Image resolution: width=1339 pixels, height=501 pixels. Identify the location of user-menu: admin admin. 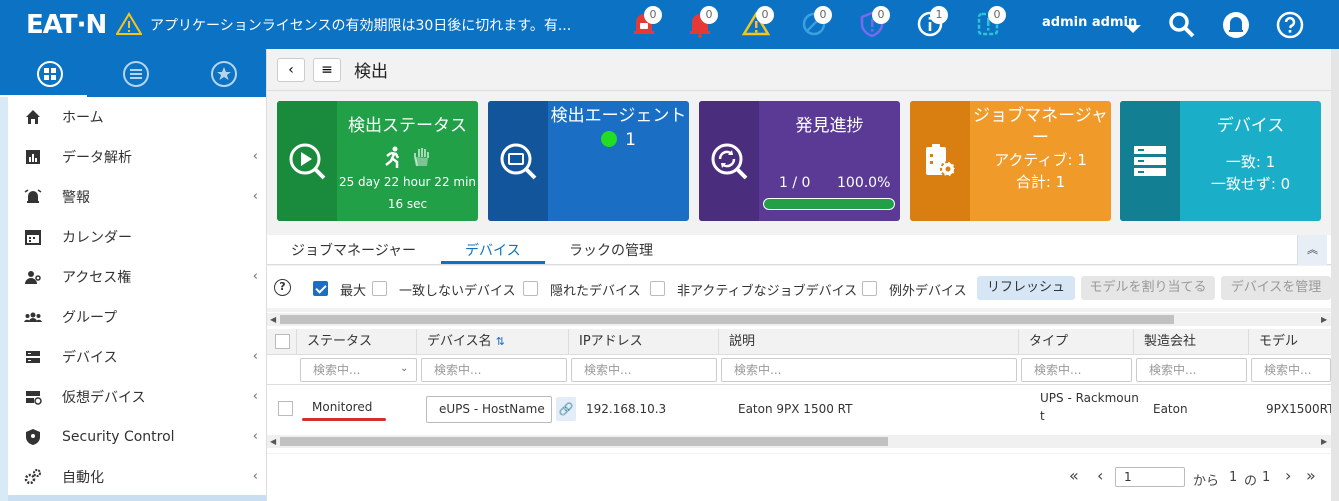
(1089, 22).